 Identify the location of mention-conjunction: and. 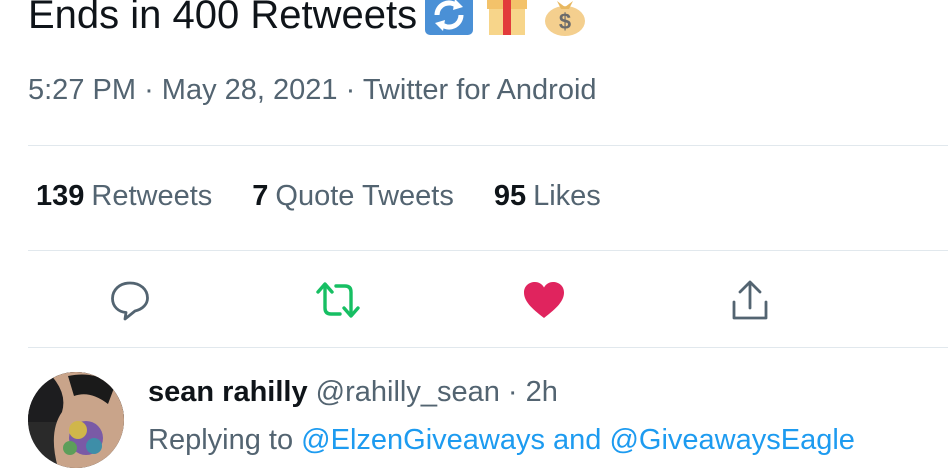
(577, 440).